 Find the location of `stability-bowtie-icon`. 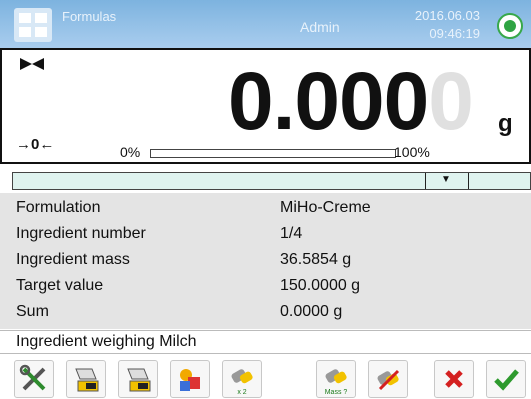

stability-bowtie-icon is located at coordinates (32, 64).